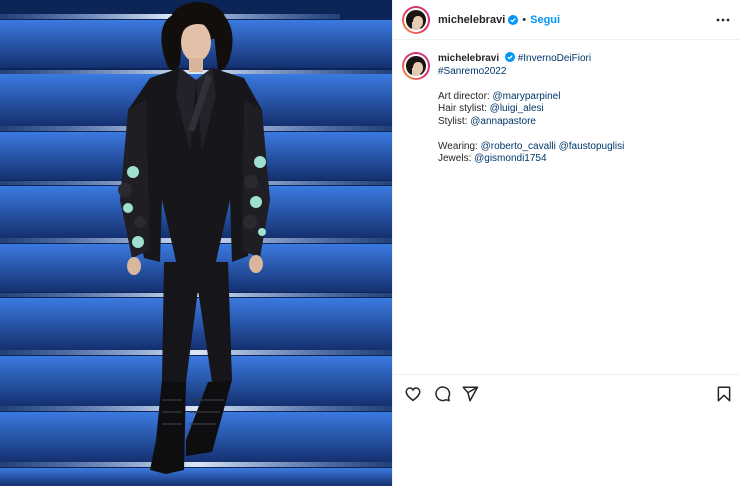 This screenshot has width=740, height=486. I want to click on avatar, so click(416, 19).